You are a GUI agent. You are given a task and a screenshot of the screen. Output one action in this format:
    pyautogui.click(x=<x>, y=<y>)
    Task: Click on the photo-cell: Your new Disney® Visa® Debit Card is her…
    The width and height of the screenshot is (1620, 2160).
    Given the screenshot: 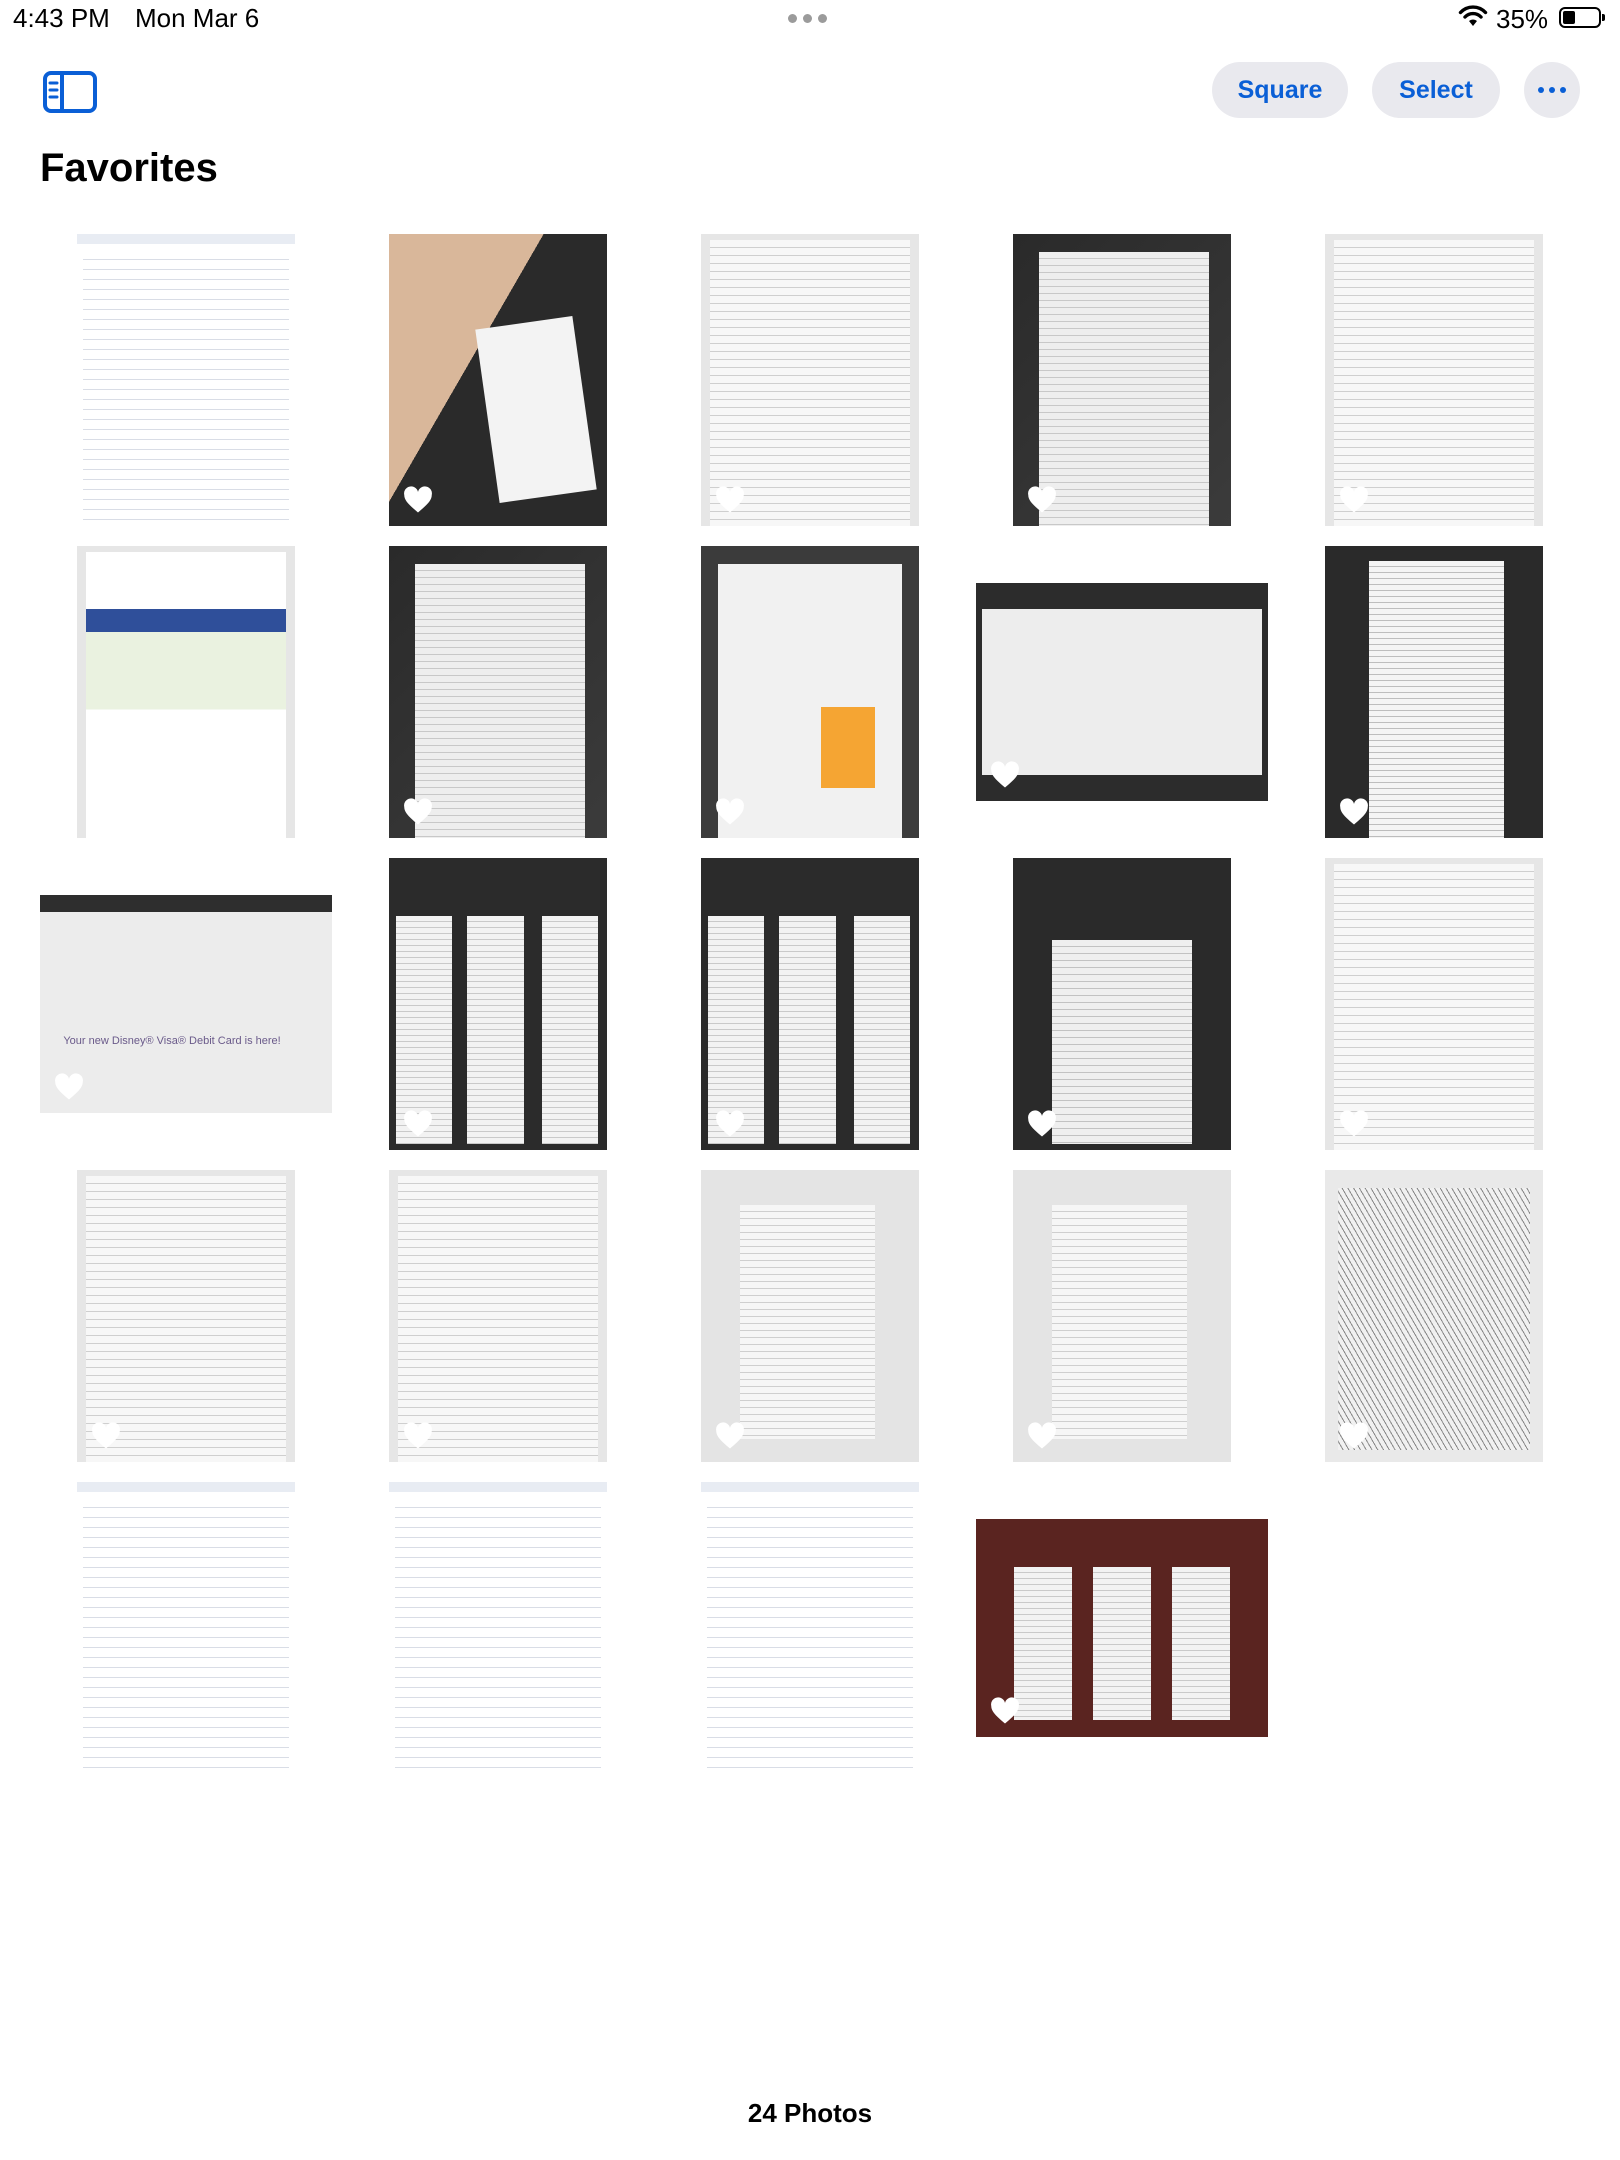 What is the action you would take?
    pyautogui.click(x=186, y=1004)
    